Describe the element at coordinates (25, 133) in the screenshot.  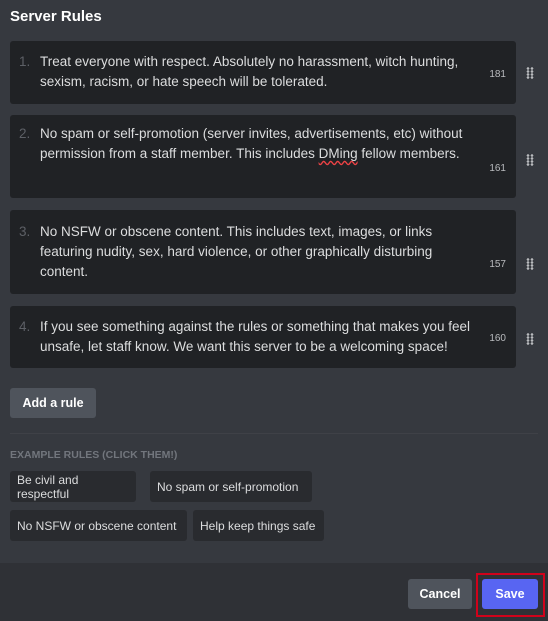
I see `rule-number: 2.` at that location.